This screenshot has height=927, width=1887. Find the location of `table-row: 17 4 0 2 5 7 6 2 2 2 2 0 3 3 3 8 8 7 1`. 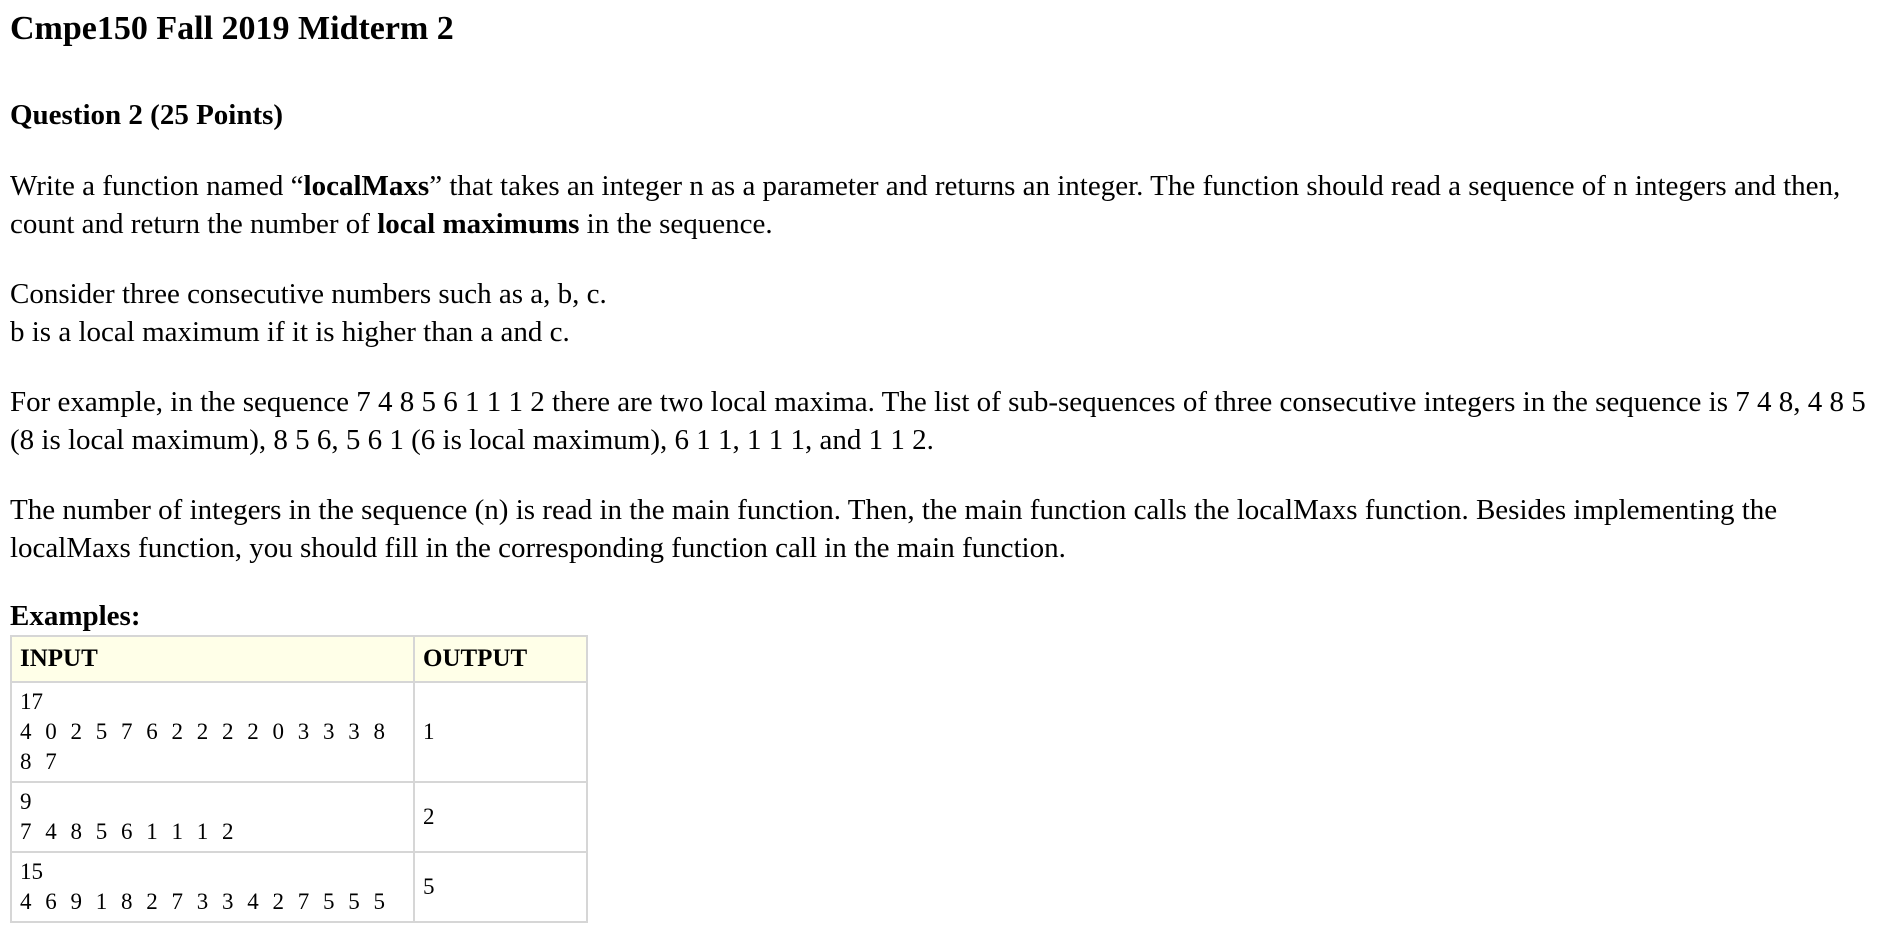

table-row: 17 4 0 2 5 7 6 2 2 2 2 0 3 3 3 8 8 7 1 is located at coordinates (299, 732).